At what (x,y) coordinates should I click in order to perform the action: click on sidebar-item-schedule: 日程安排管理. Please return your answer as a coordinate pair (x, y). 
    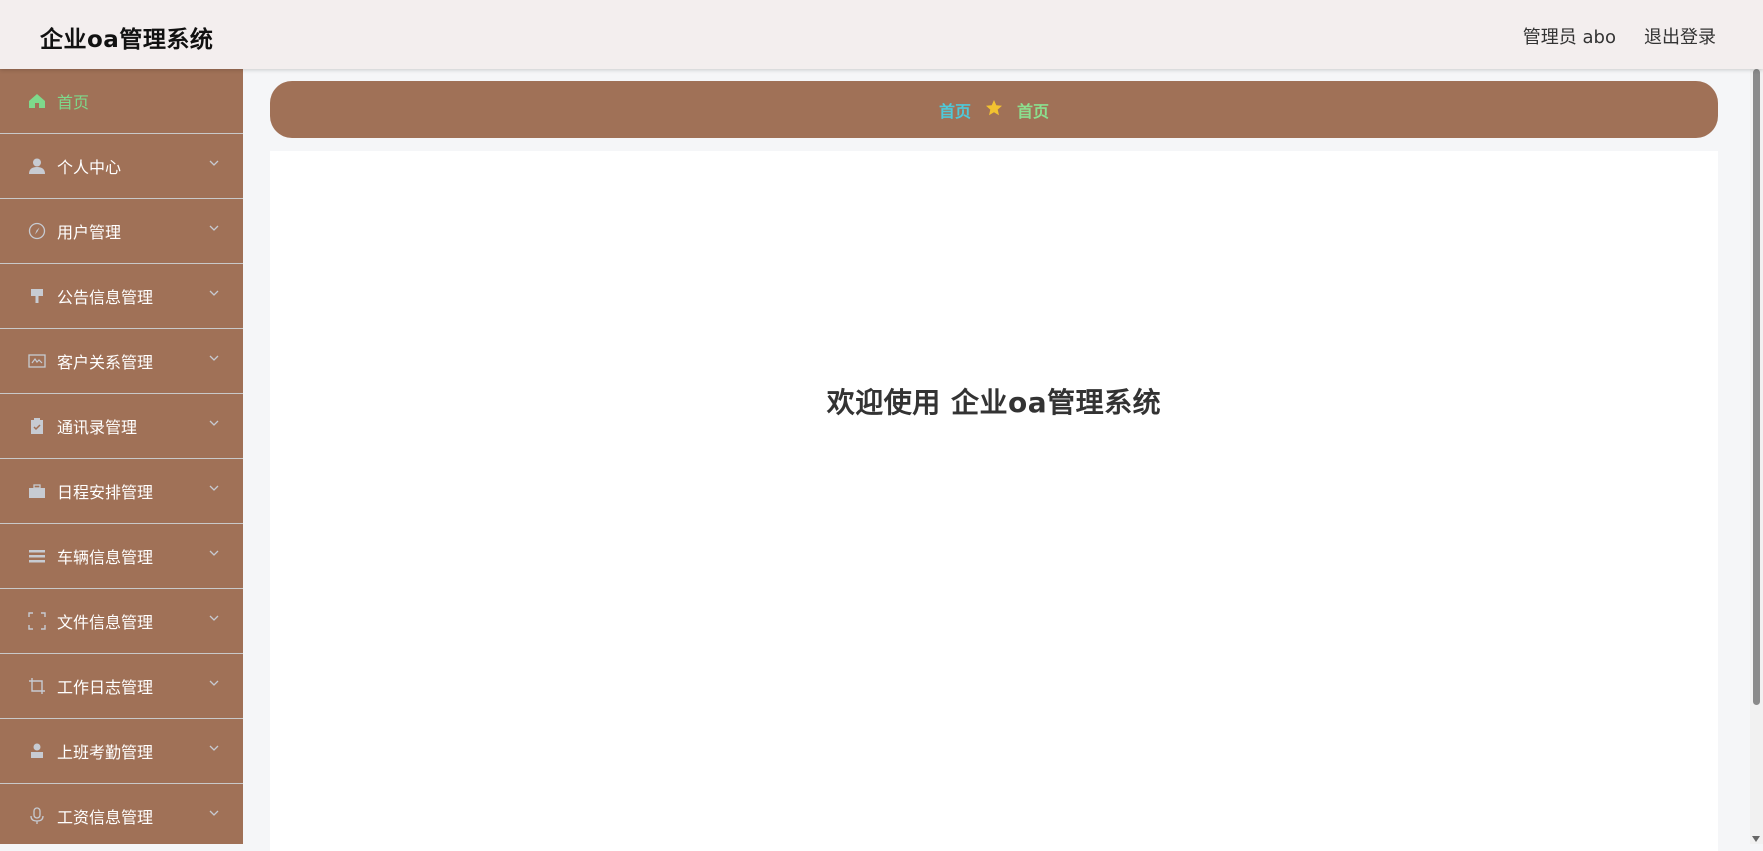
    Looking at the image, I should click on (121, 491).